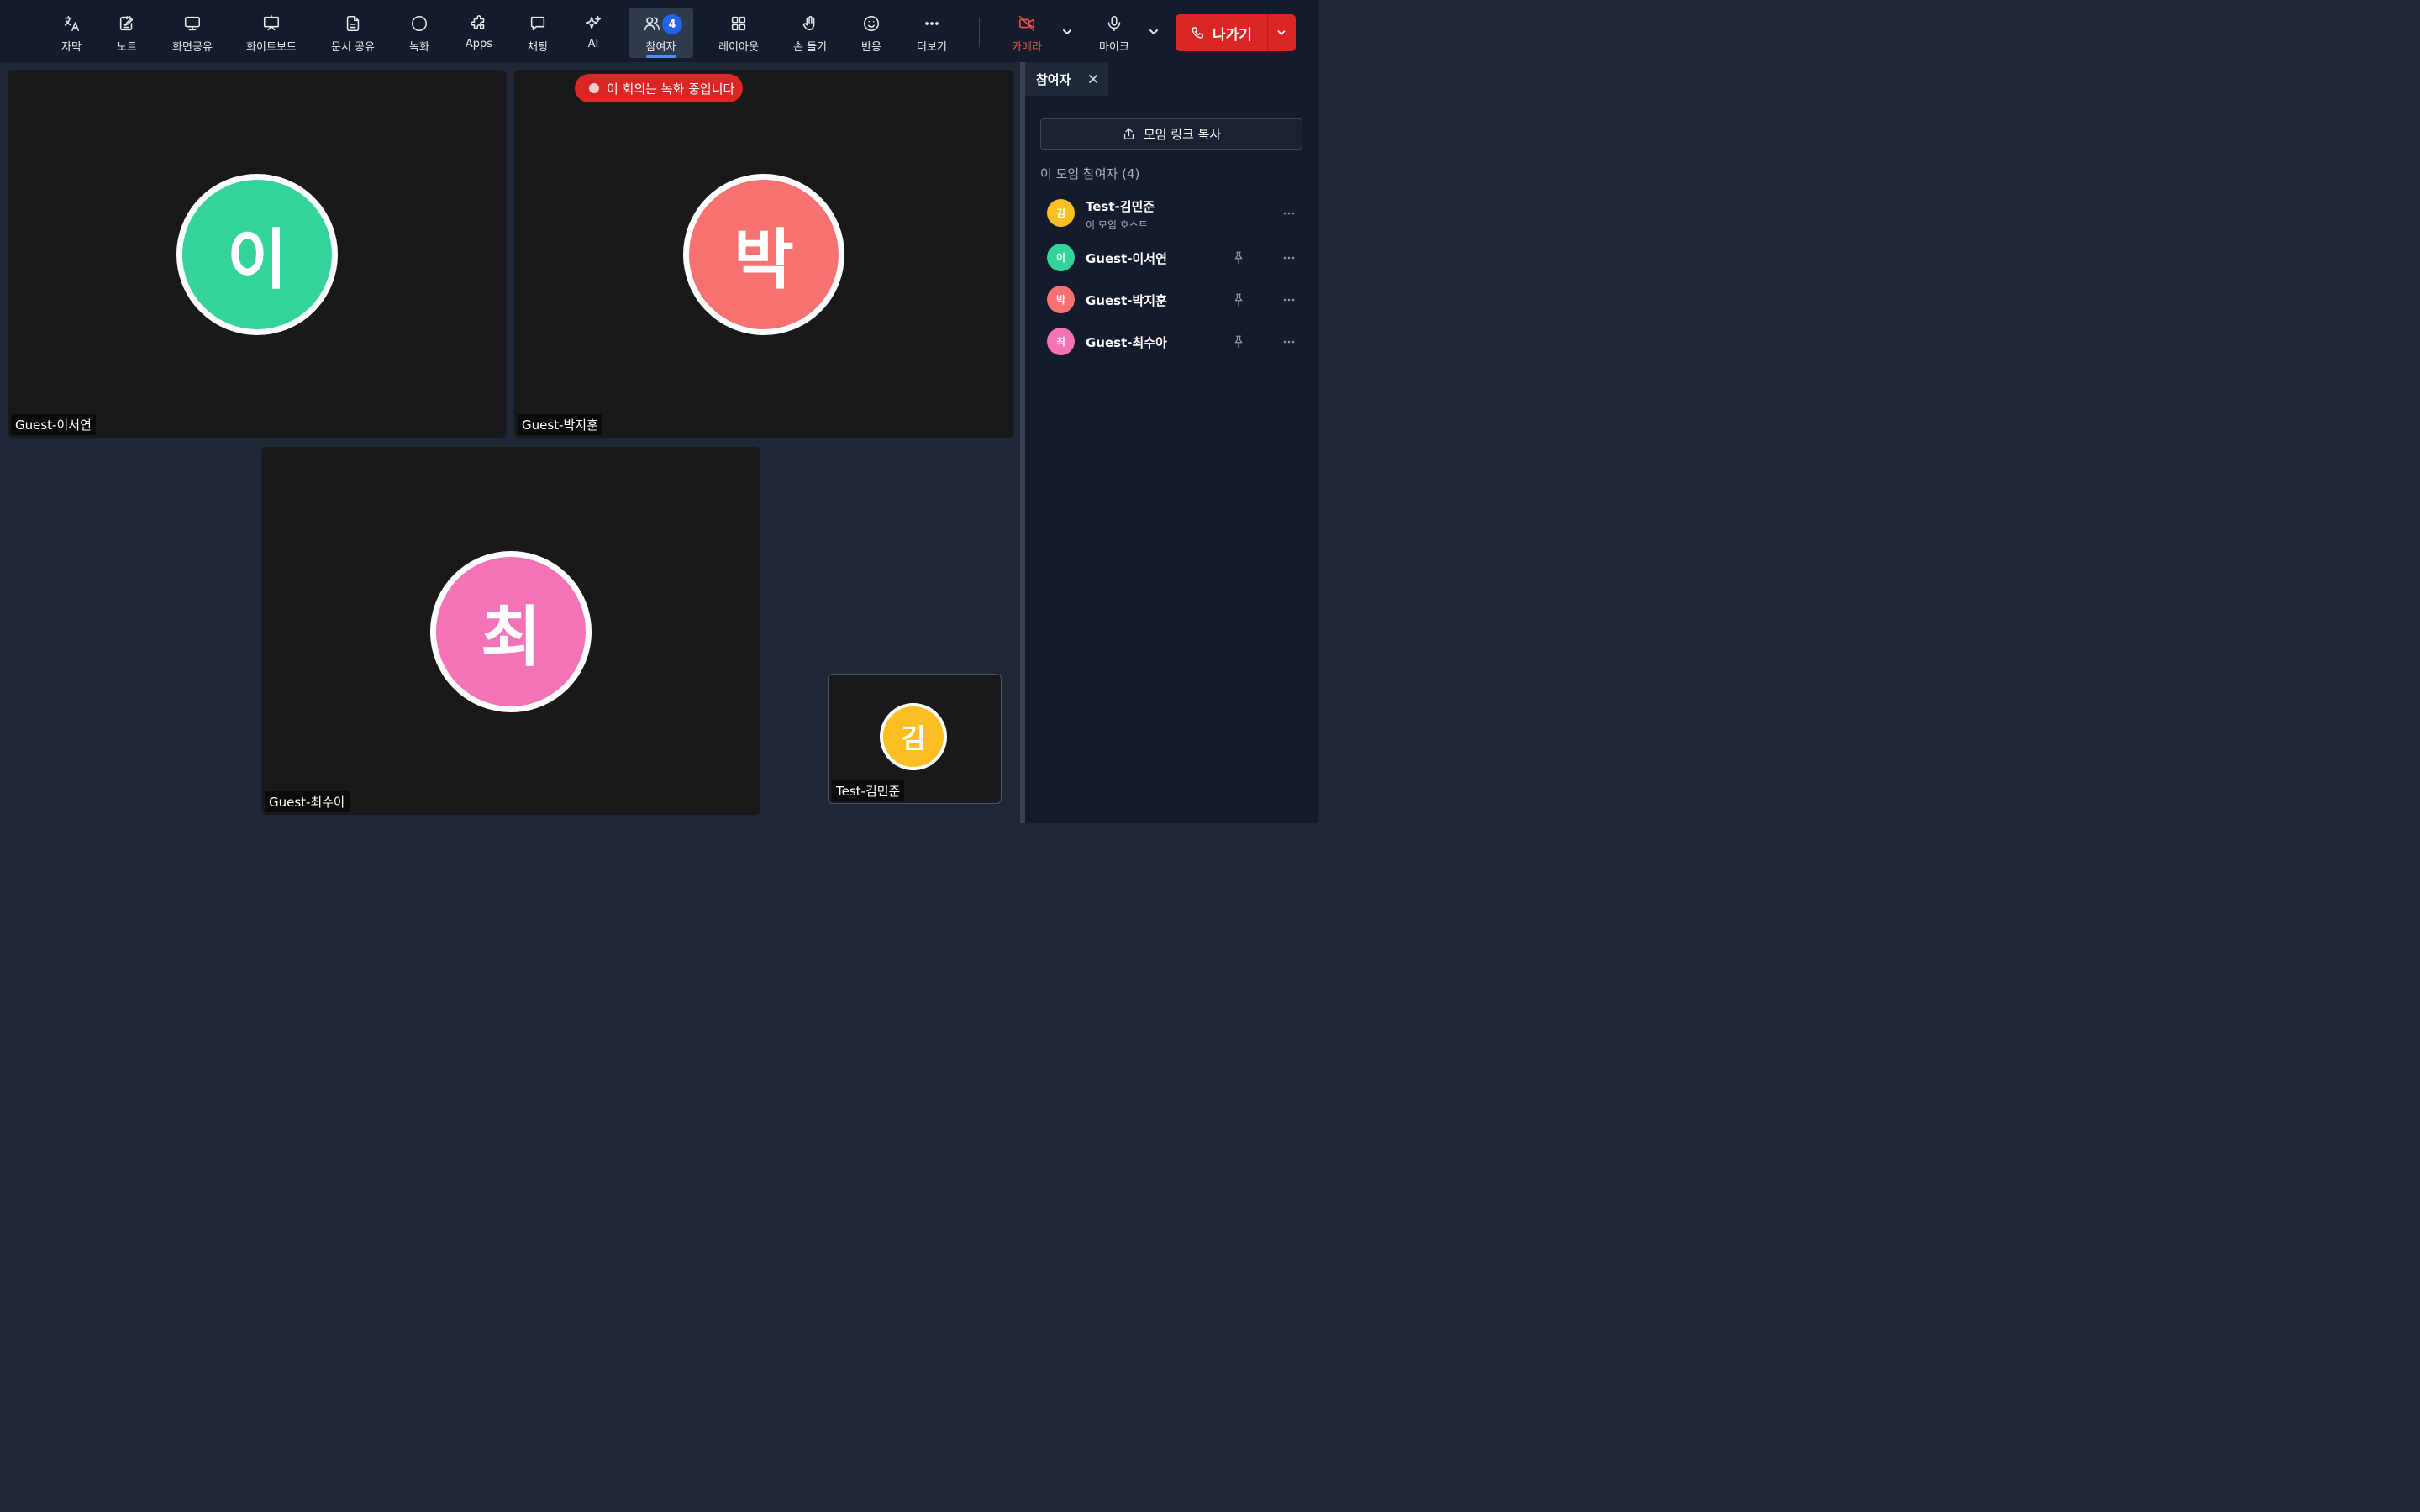 The image size is (2420, 1512). I want to click on copy-link-button: 모임 링크 복사, so click(1171, 134).